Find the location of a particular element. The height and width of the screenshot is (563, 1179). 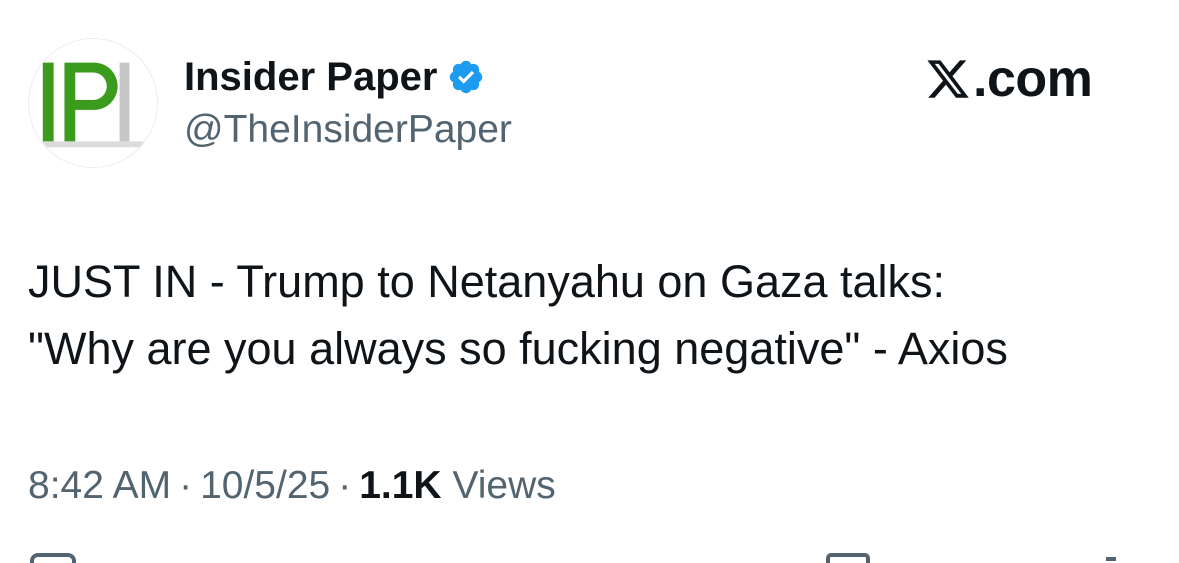

author-display-name: Insider Paper is located at coordinates (310, 77).